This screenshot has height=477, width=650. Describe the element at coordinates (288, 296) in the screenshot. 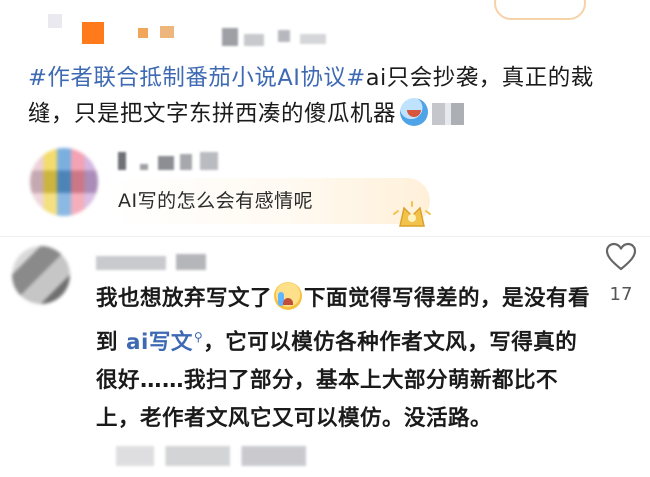

I see `crying-face-icon` at that location.